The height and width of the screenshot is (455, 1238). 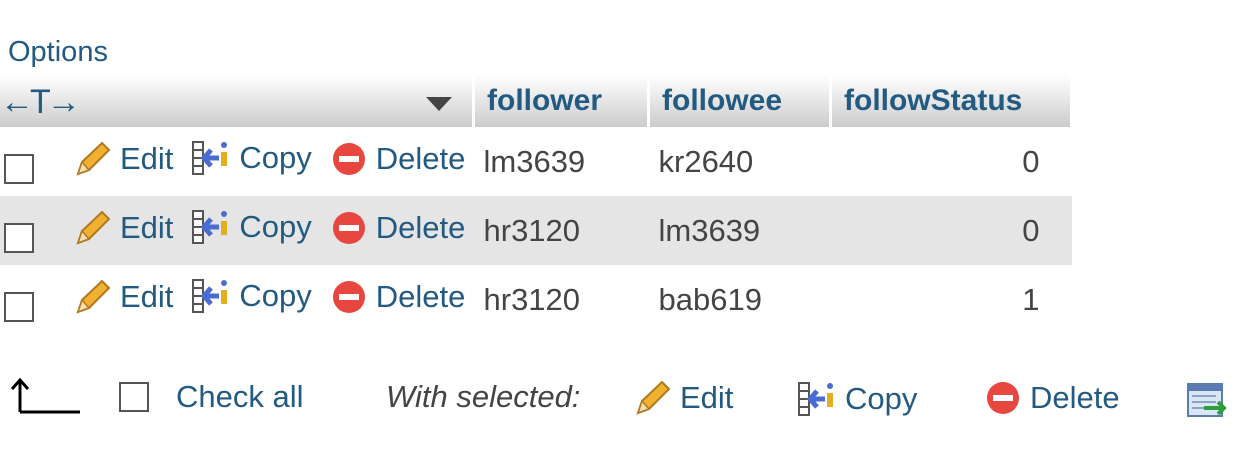 I want to click on table-header-row: ←T→ follower followee followStatus, so click(x=536, y=101).